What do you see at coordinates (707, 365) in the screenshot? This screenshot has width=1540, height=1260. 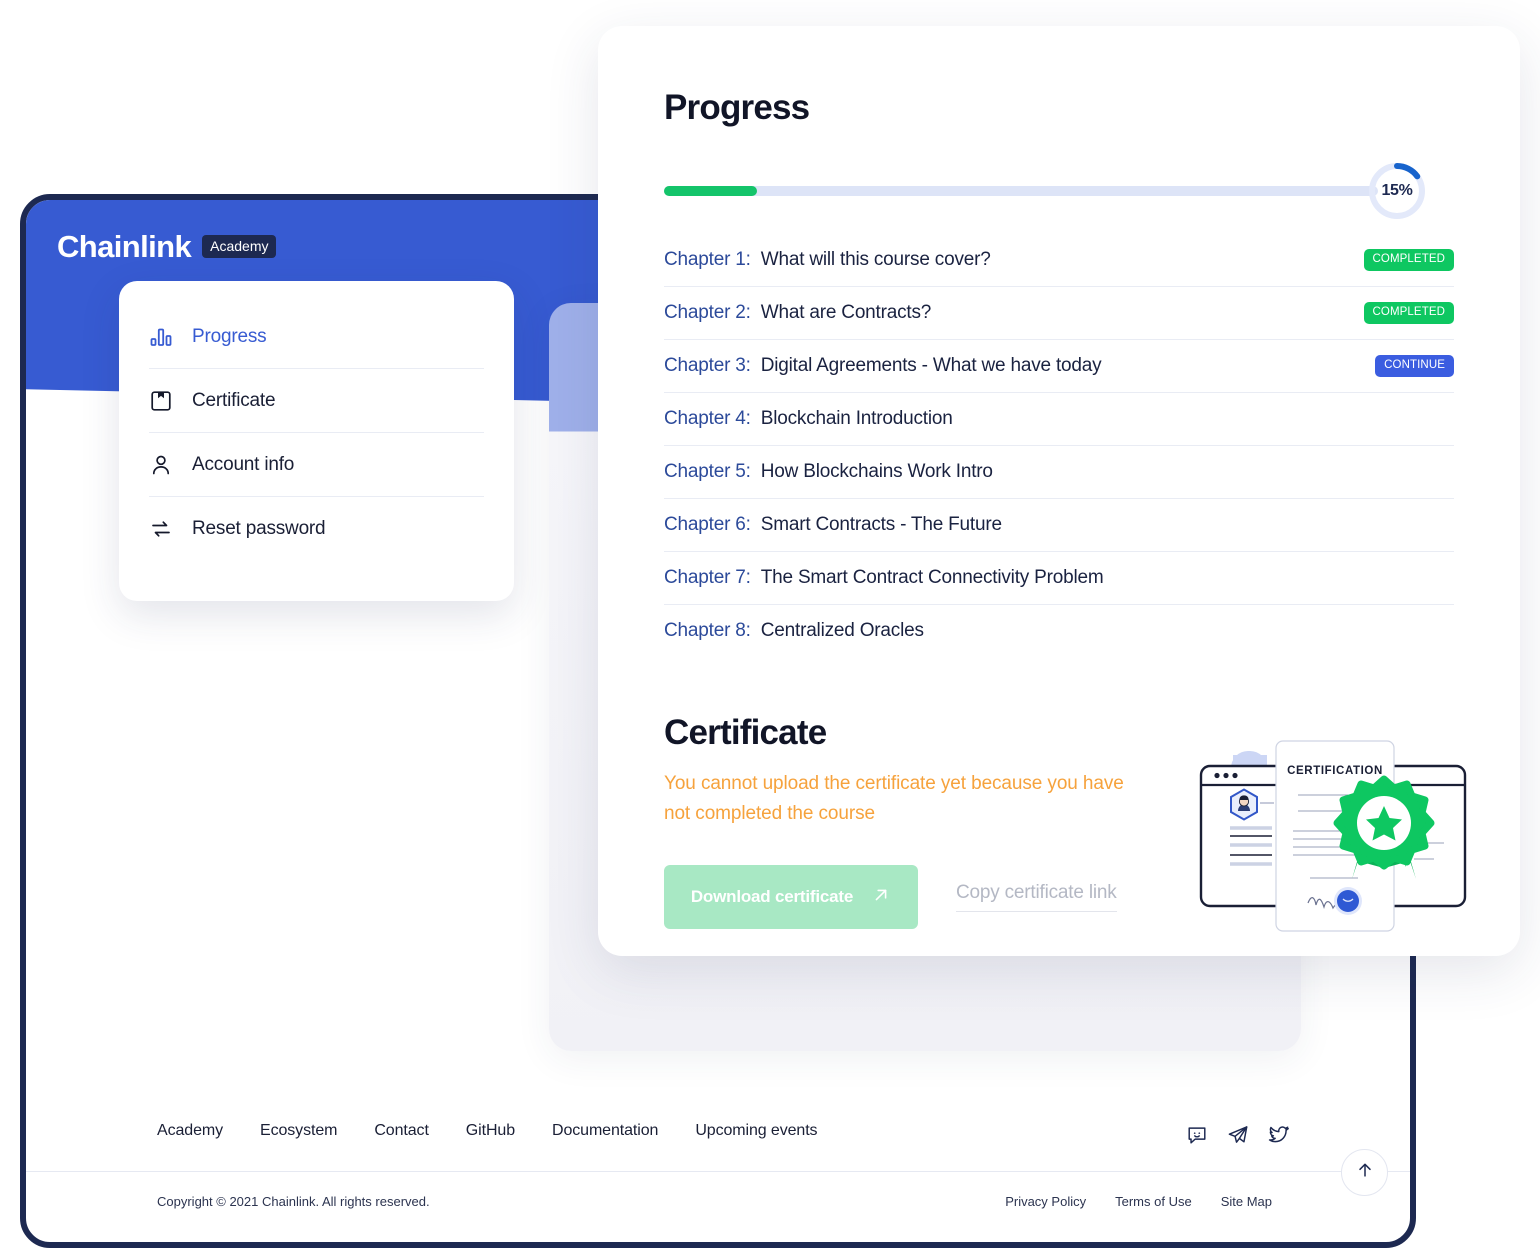 I see `chapter-number: Chapter 3:` at bounding box center [707, 365].